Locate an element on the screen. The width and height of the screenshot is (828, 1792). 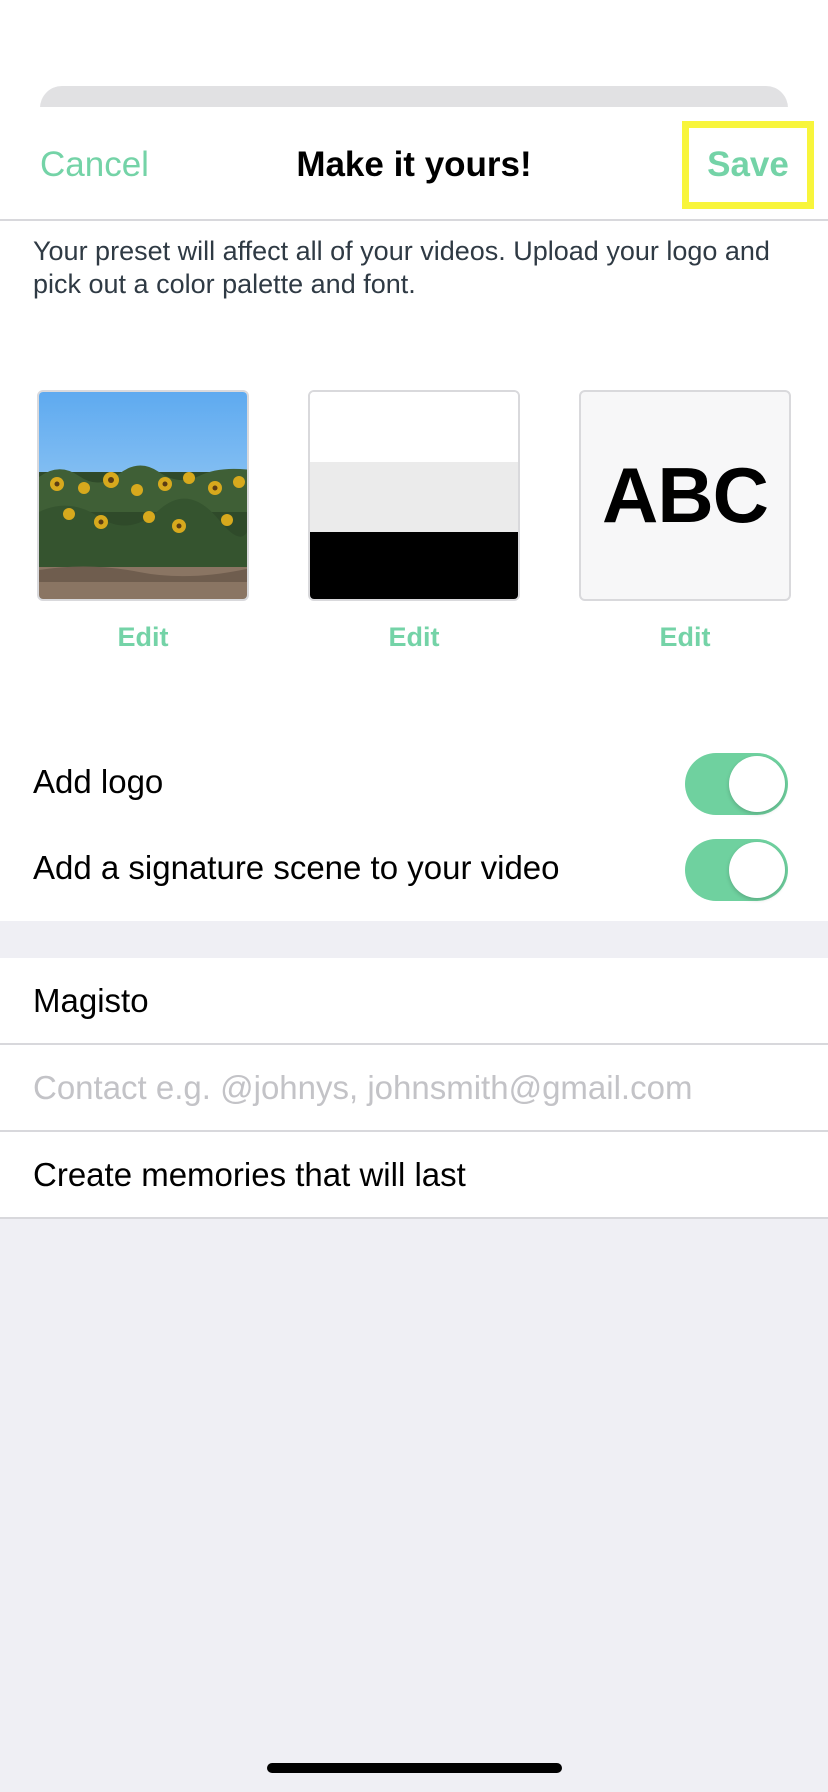
cancel-button: Cancel is located at coordinates (94, 165).